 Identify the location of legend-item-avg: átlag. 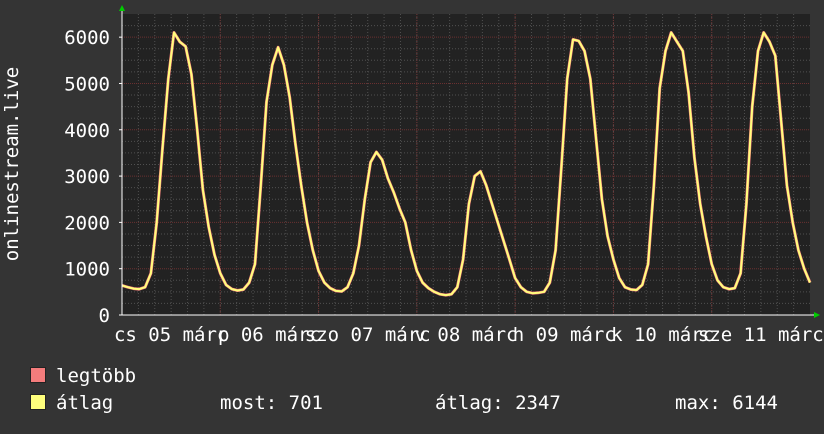
(71, 403).